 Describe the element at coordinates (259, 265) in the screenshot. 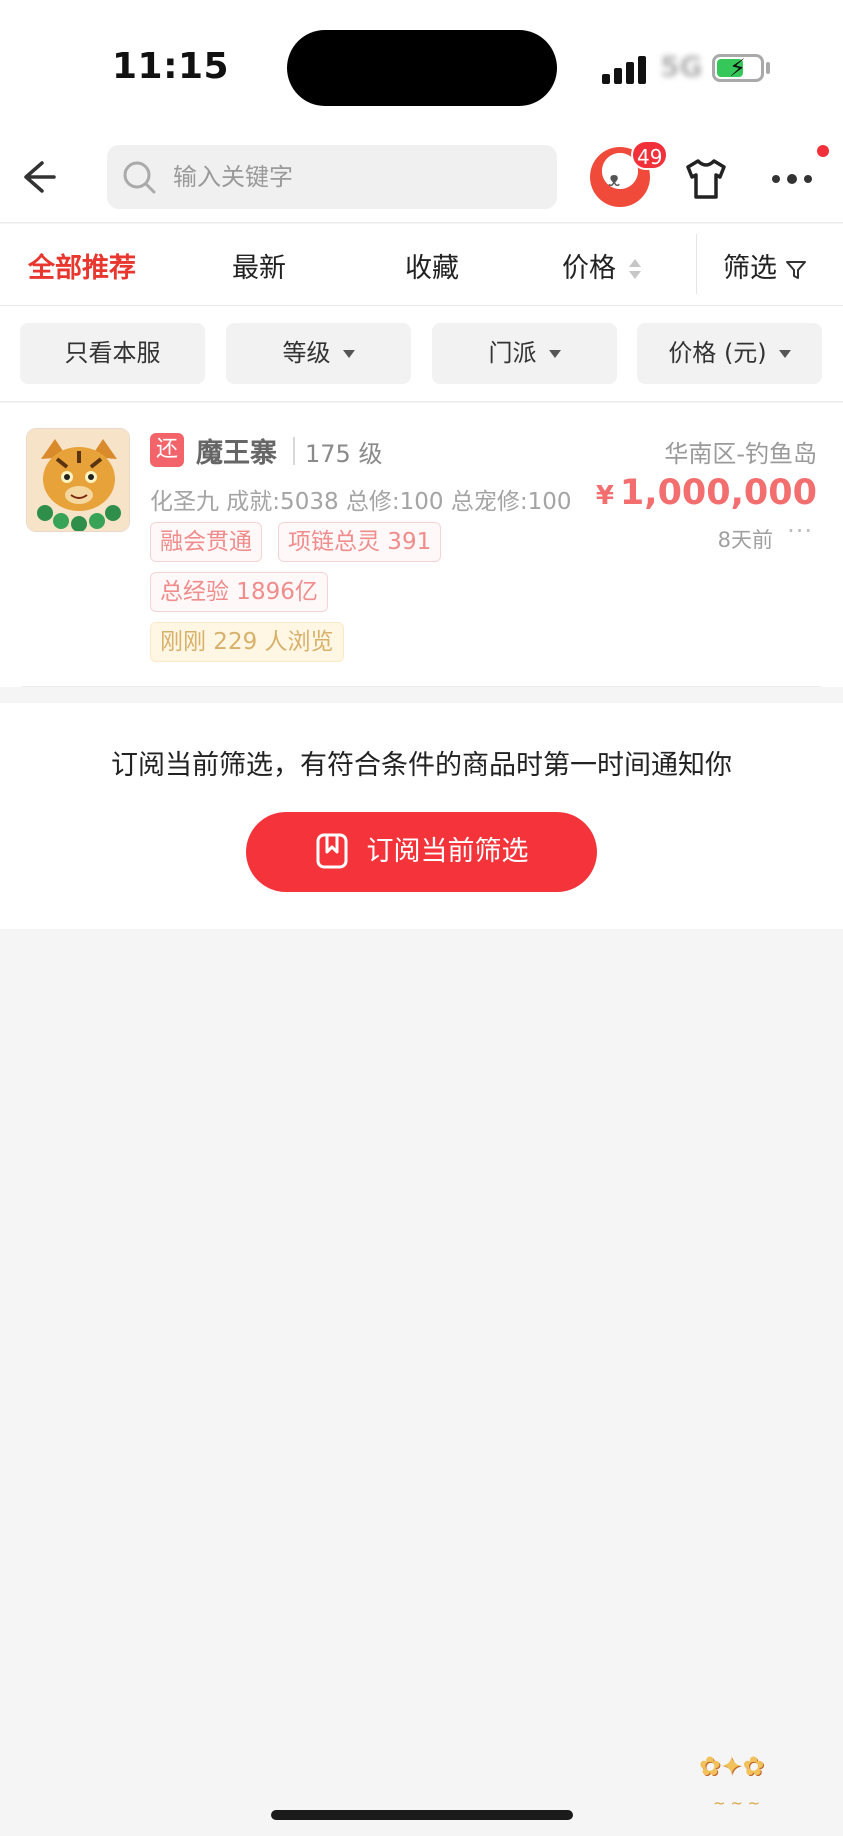

I see `tab-latest: 最新` at that location.